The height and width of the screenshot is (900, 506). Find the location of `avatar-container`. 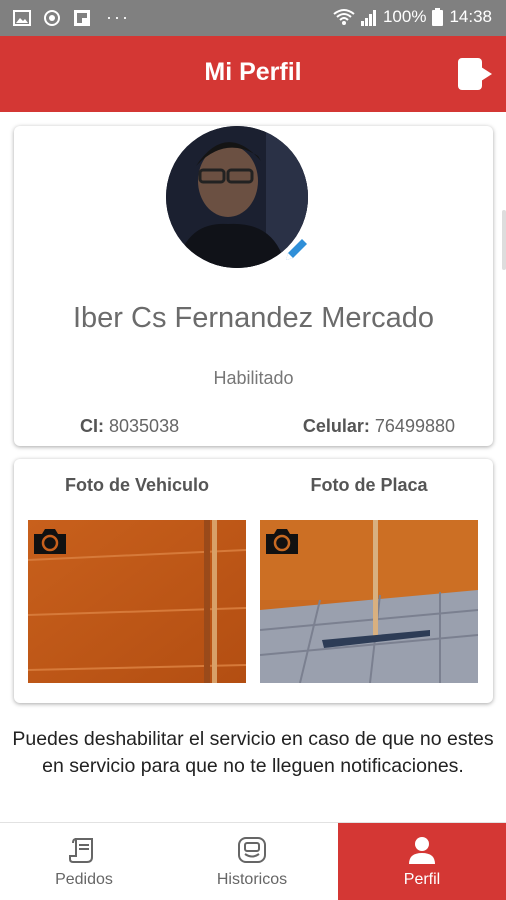

avatar-container is located at coordinates (237, 197).